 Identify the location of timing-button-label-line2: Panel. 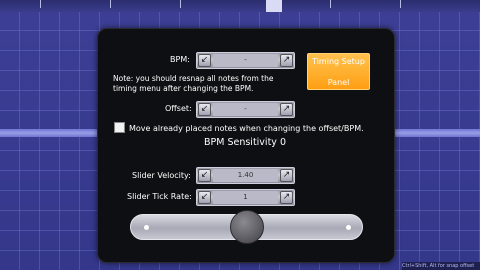
(338, 82).